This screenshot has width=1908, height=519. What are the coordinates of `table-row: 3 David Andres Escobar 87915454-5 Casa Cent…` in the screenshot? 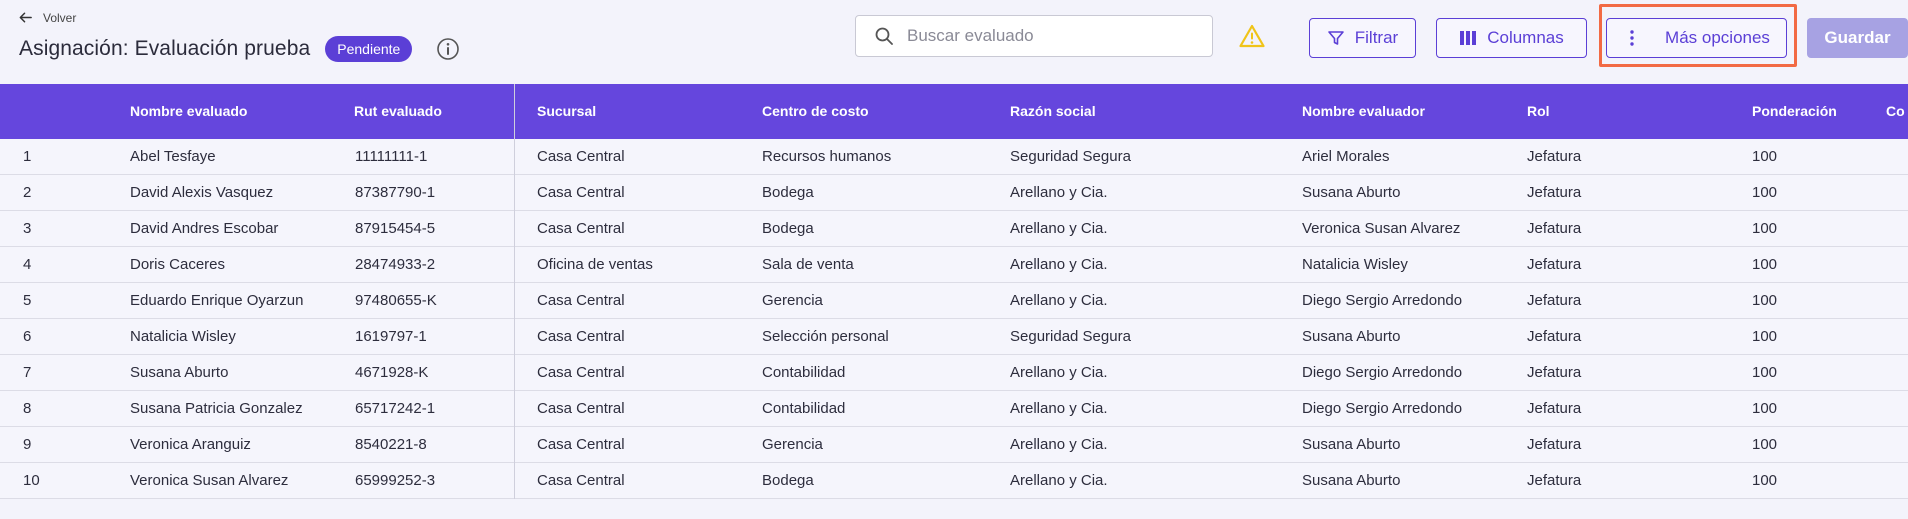 It's located at (954, 229).